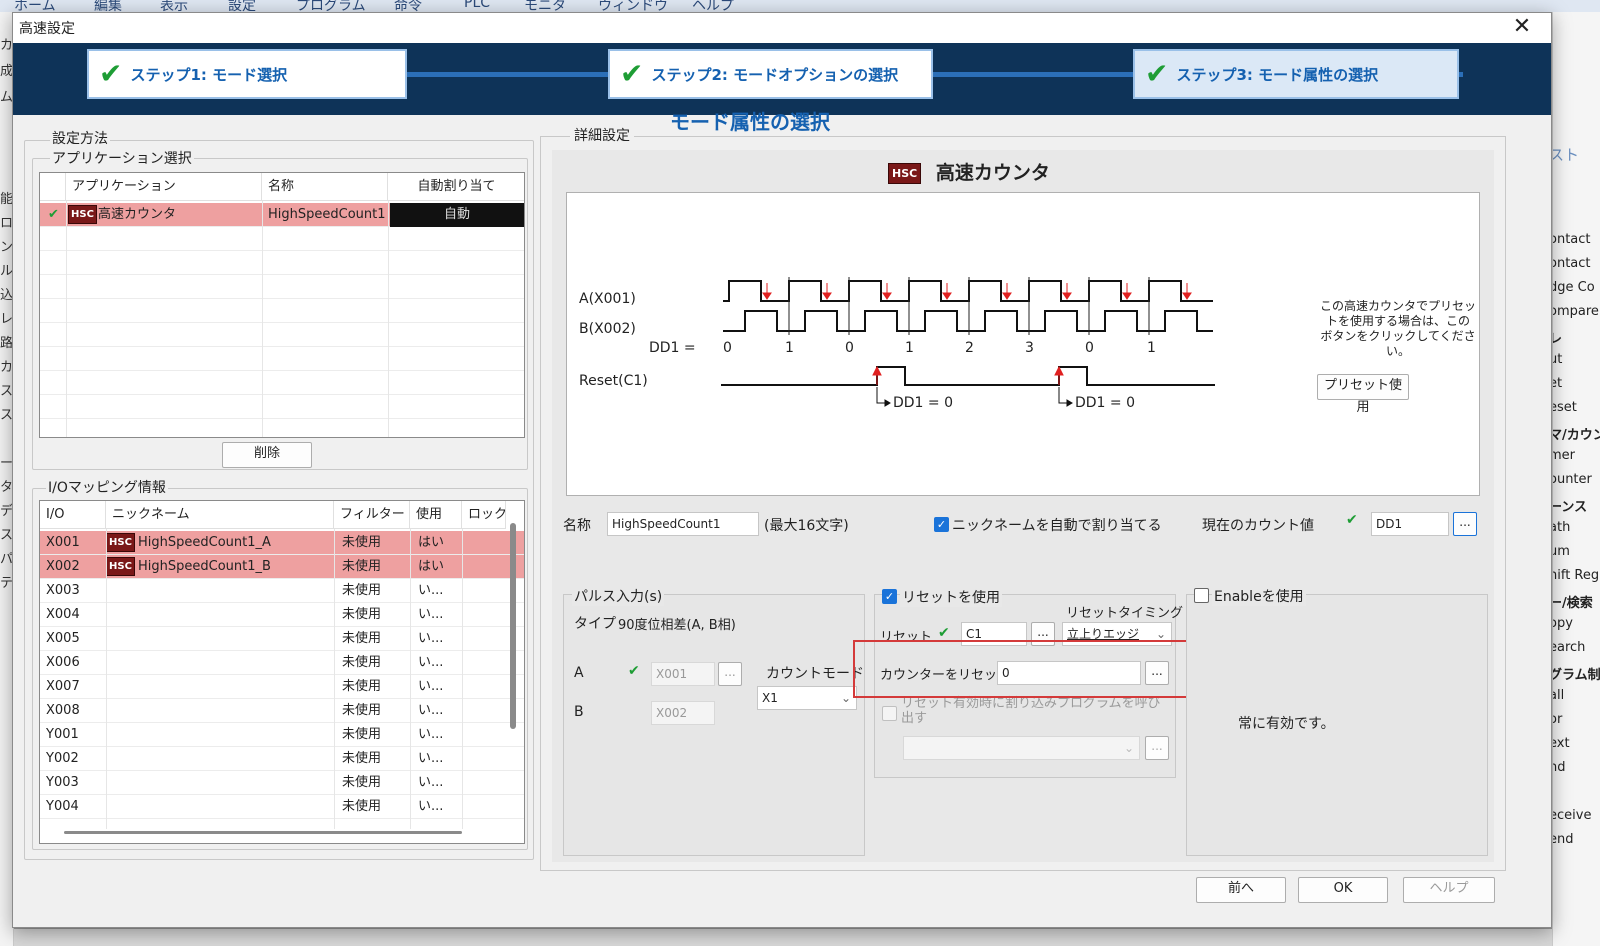  What do you see at coordinates (1410, 524) in the screenshot?
I see `current-count-input: DD1` at bounding box center [1410, 524].